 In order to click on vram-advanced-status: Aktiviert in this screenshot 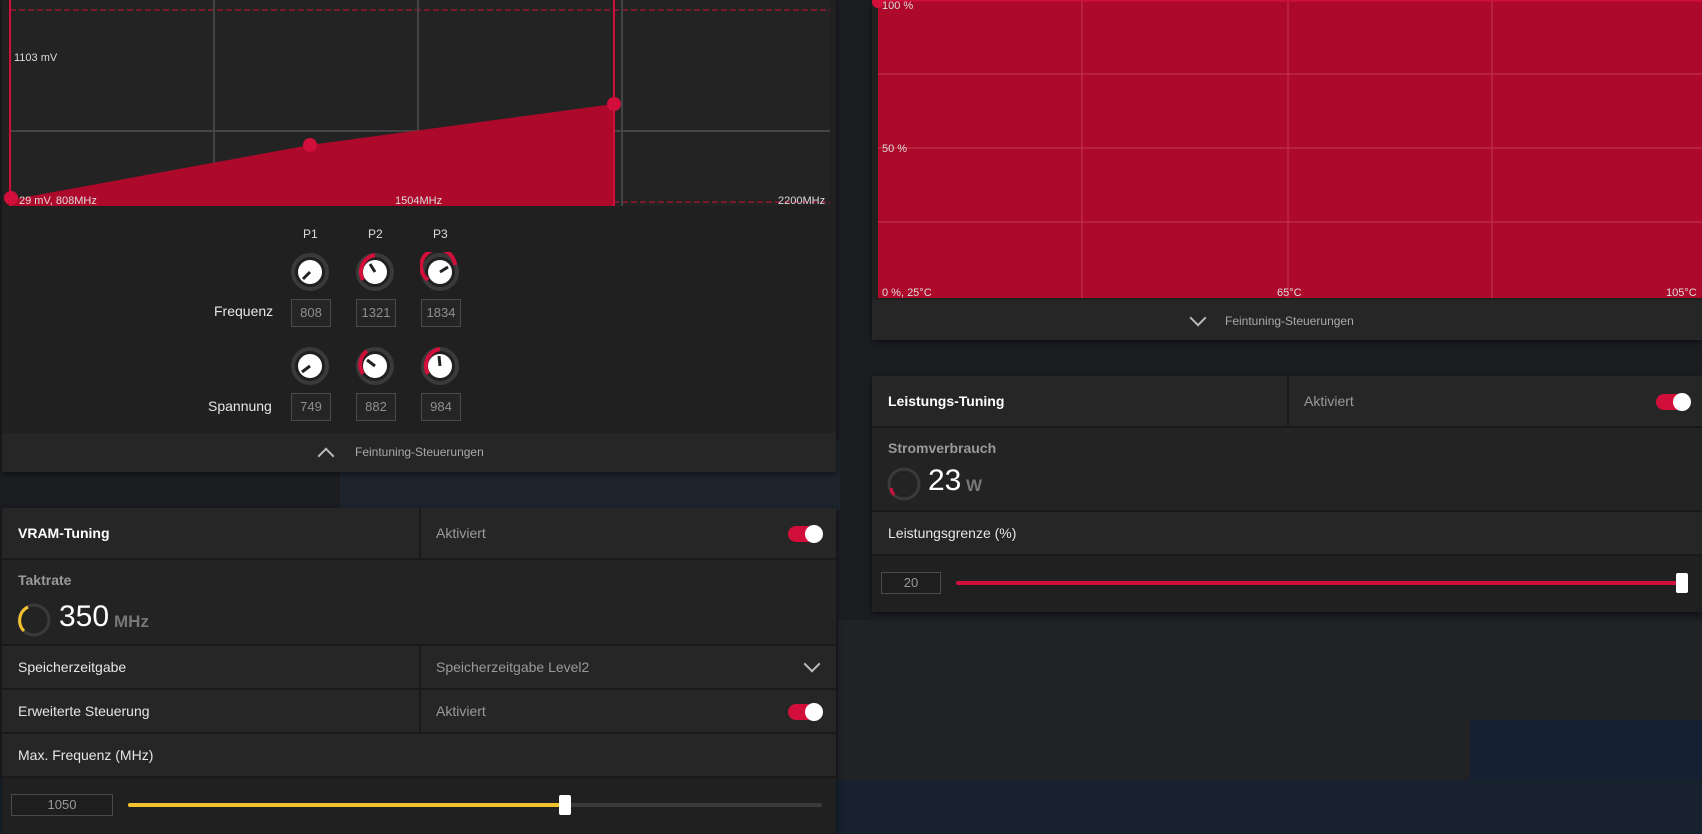, I will do `click(461, 711)`.